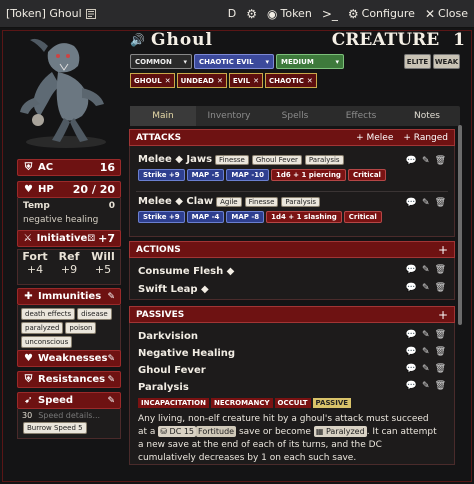 The image size is (474, 484). Describe the element at coordinates (292, 336) in the screenshot. I see `passive-item: Darkvision` at that location.